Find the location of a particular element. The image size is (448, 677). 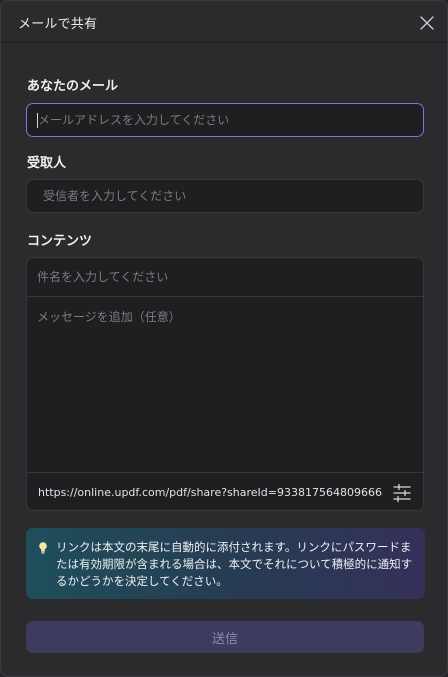

send-button: 送信 is located at coordinates (225, 637).